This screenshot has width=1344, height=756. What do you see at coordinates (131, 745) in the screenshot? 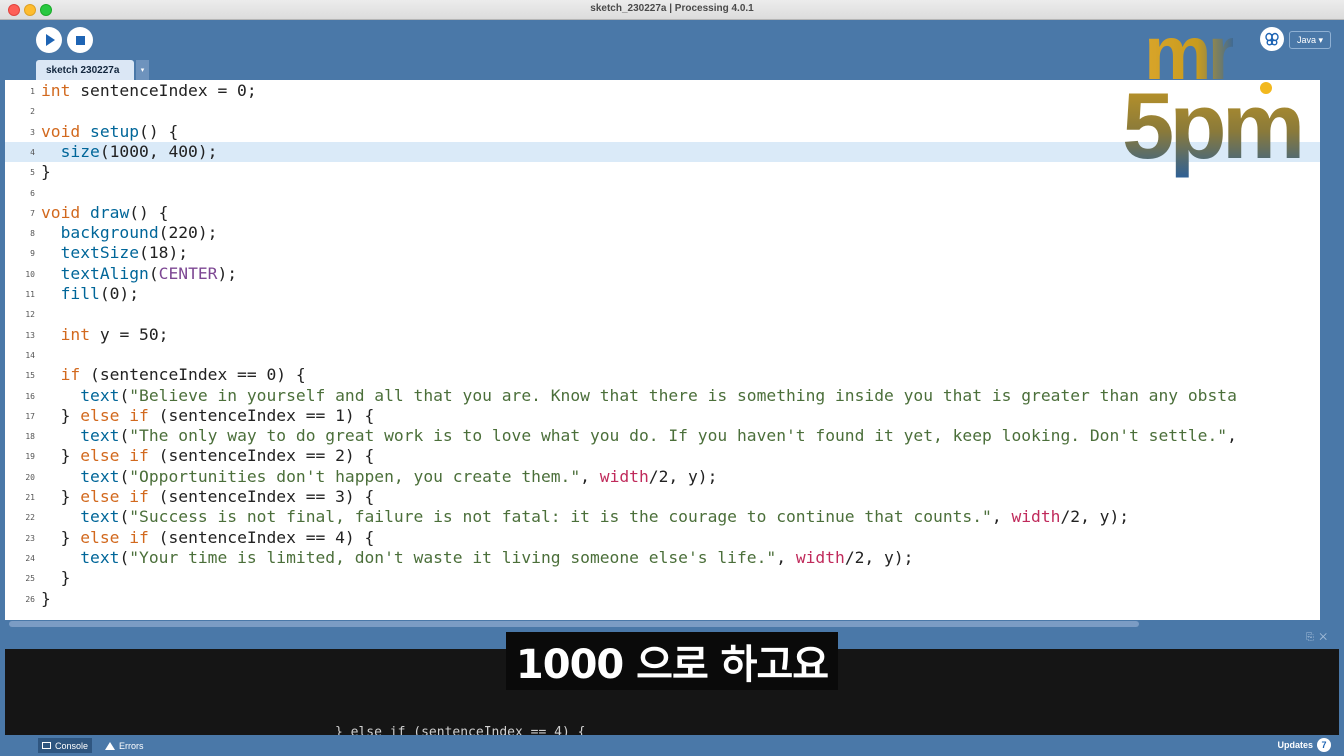
I see `errors-tab-label: Errors` at bounding box center [131, 745].